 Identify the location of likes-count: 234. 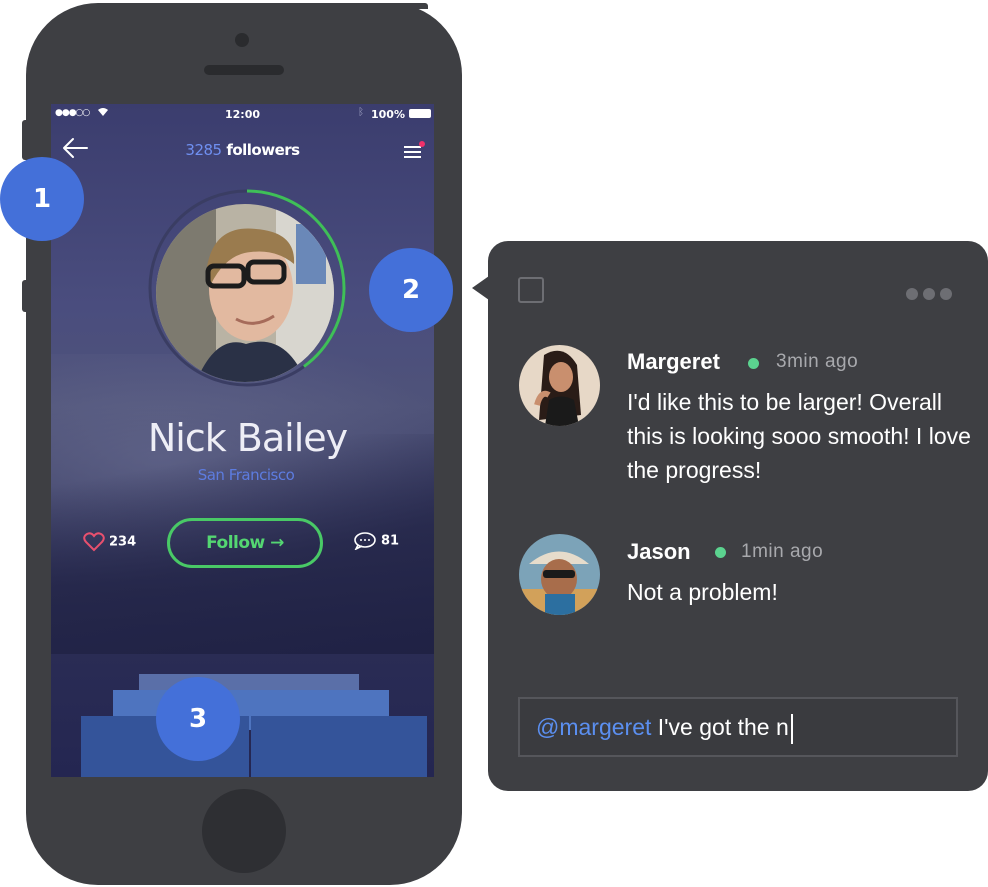
(123, 542).